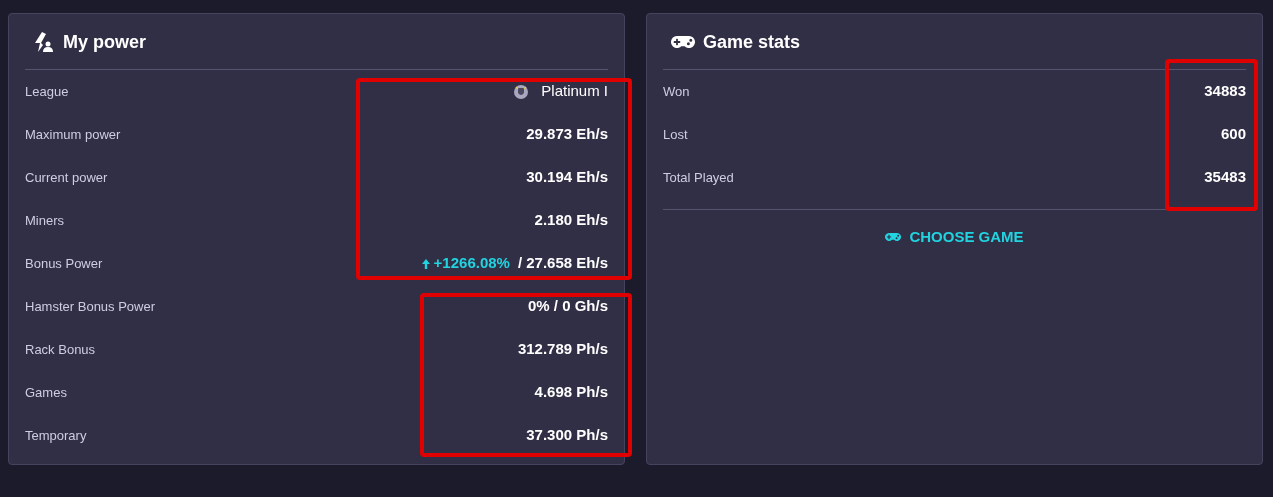 This screenshot has width=1273, height=497. Describe the element at coordinates (60, 349) in the screenshot. I see `row-label: Rack Bonus` at that location.